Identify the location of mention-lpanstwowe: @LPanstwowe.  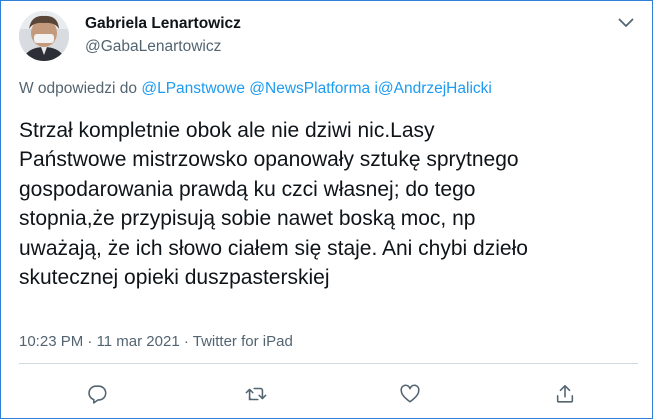
(193, 88).